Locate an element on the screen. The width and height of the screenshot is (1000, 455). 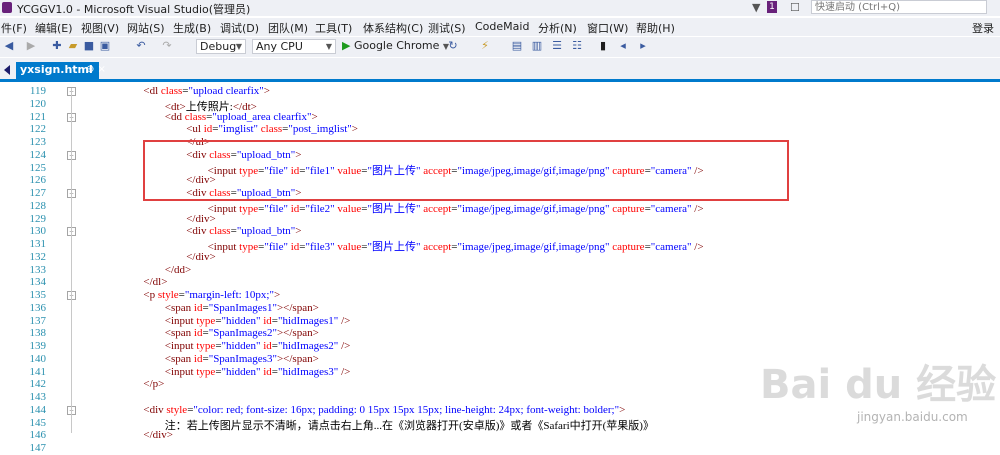
indent-icon: ☰ is located at coordinates (557, 46).